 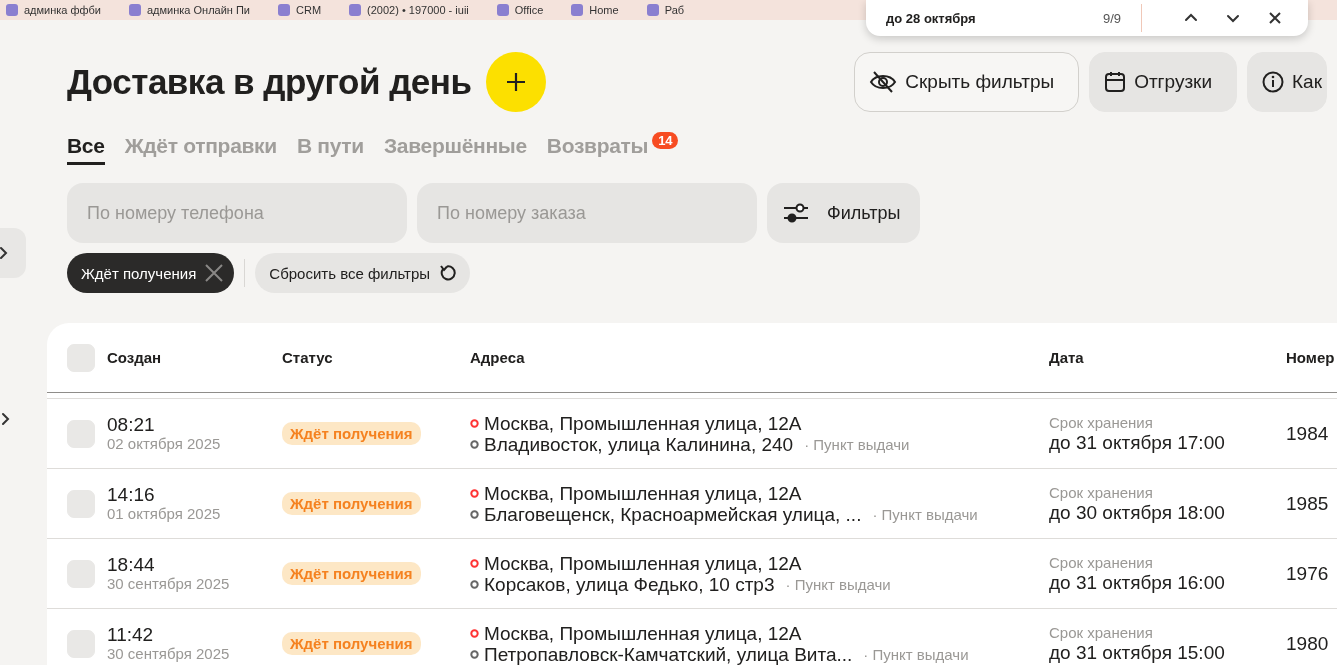 I want to click on column-header: Адреса, so click(x=759, y=357).